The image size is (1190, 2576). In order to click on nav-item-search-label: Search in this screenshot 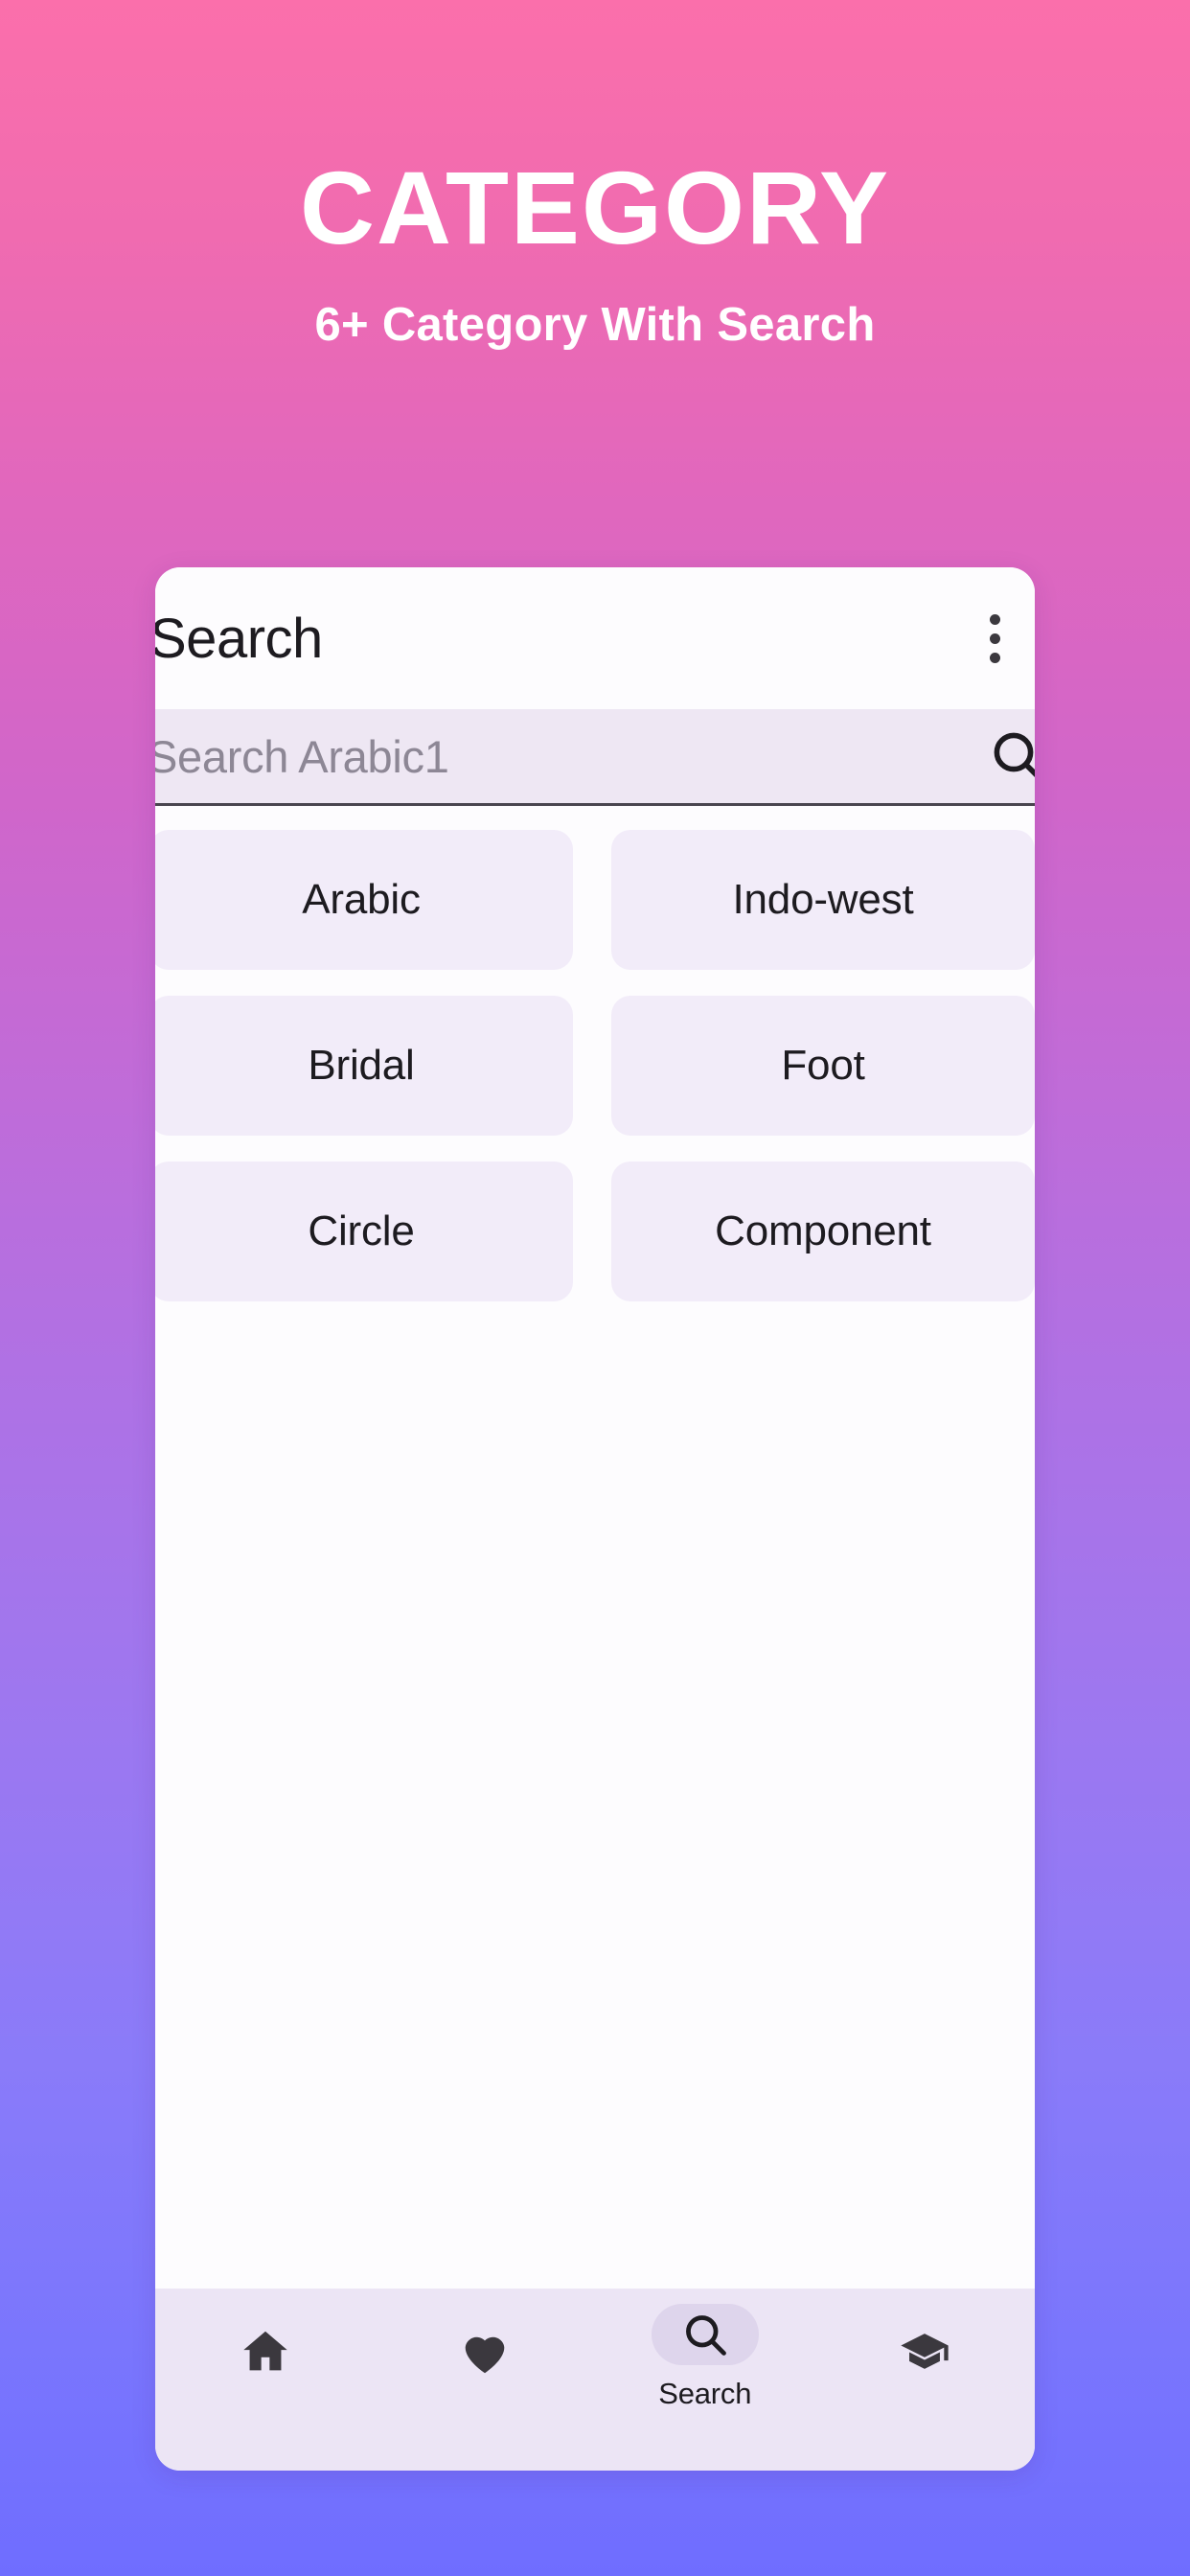, I will do `click(705, 2393)`.